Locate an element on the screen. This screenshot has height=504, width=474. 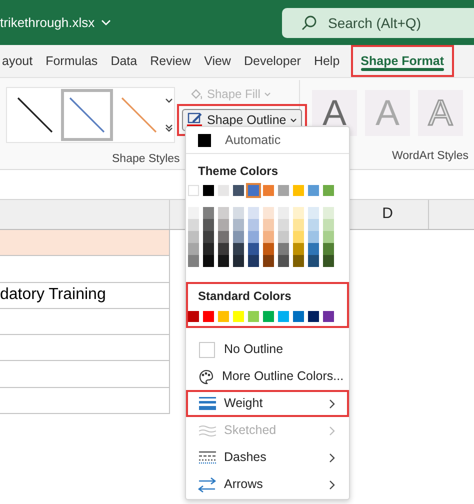
ribbon-tab: Help is located at coordinates (327, 61).